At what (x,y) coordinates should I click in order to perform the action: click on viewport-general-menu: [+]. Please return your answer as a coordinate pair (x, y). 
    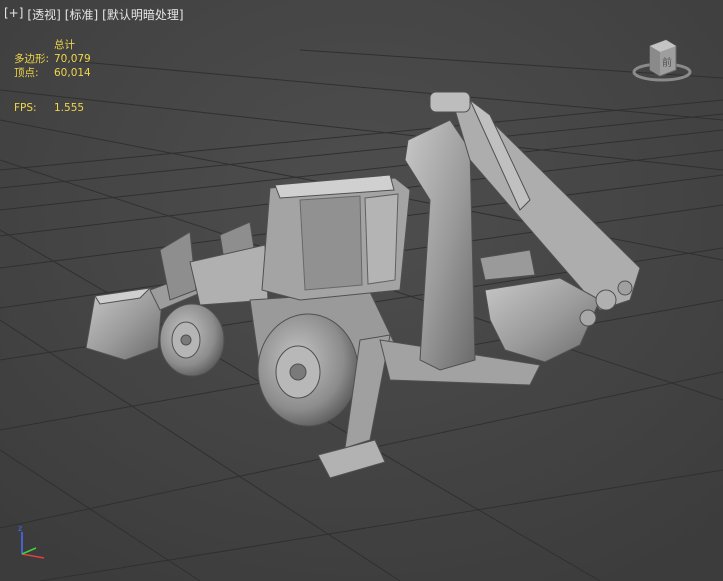
    Looking at the image, I should click on (13, 14).